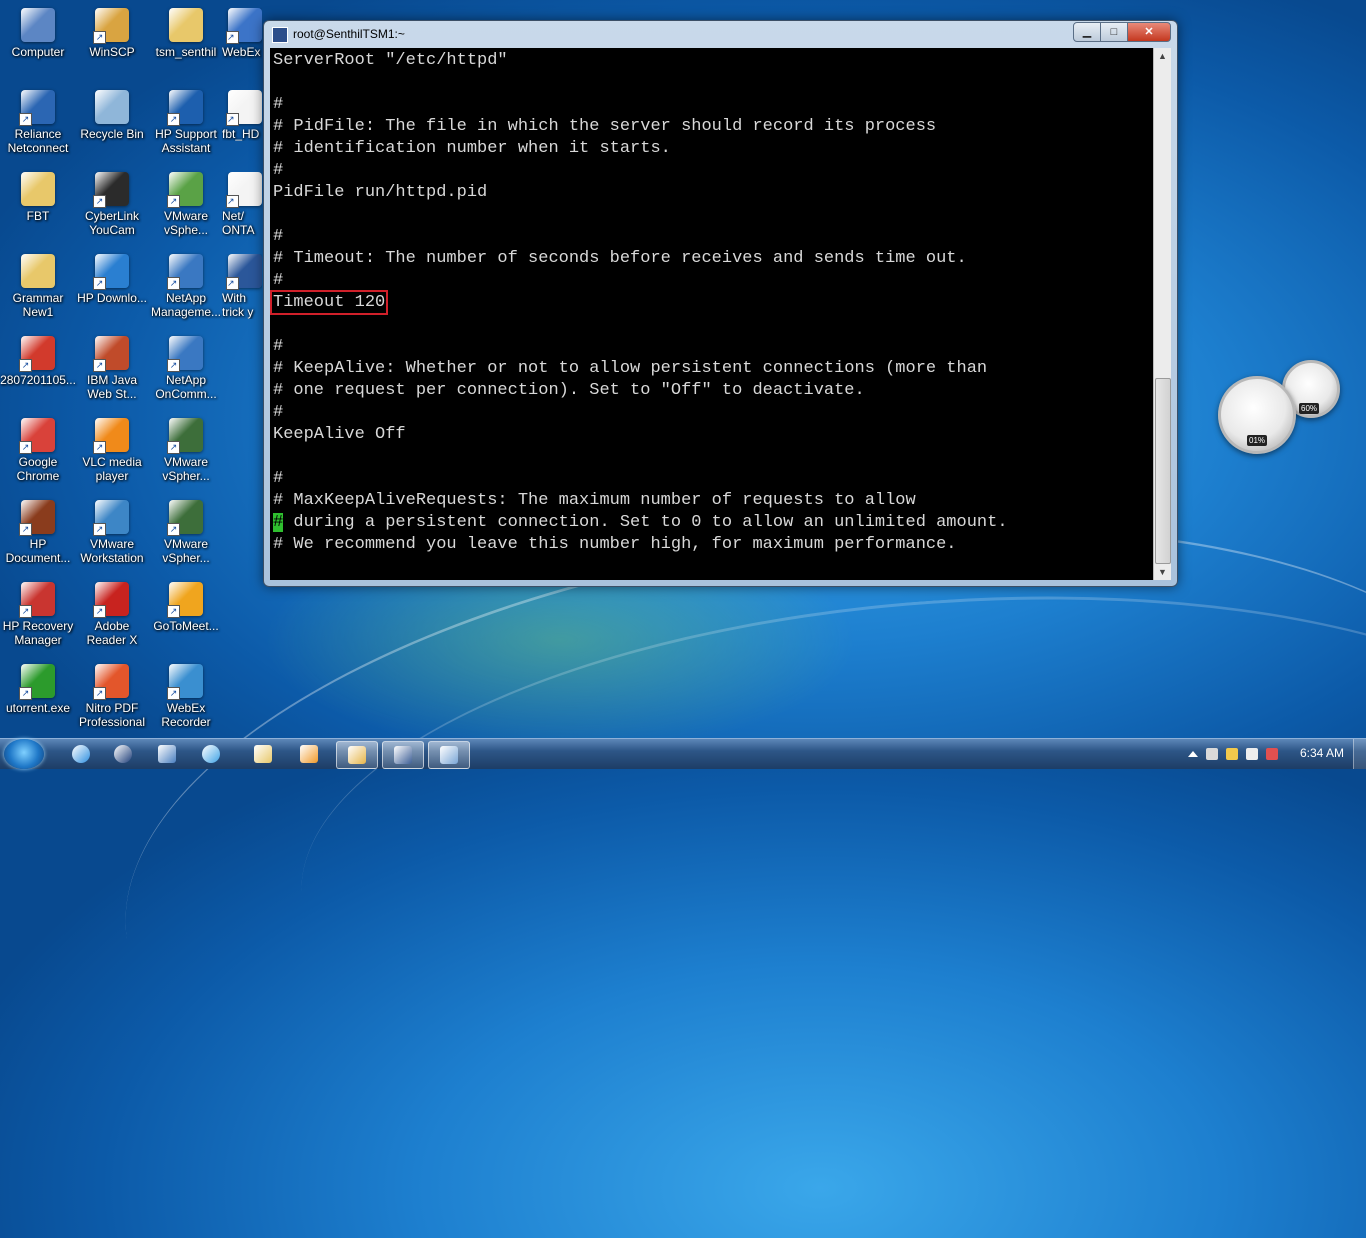 The height and width of the screenshot is (1238, 1366). I want to click on device-icon, so click(1212, 754).